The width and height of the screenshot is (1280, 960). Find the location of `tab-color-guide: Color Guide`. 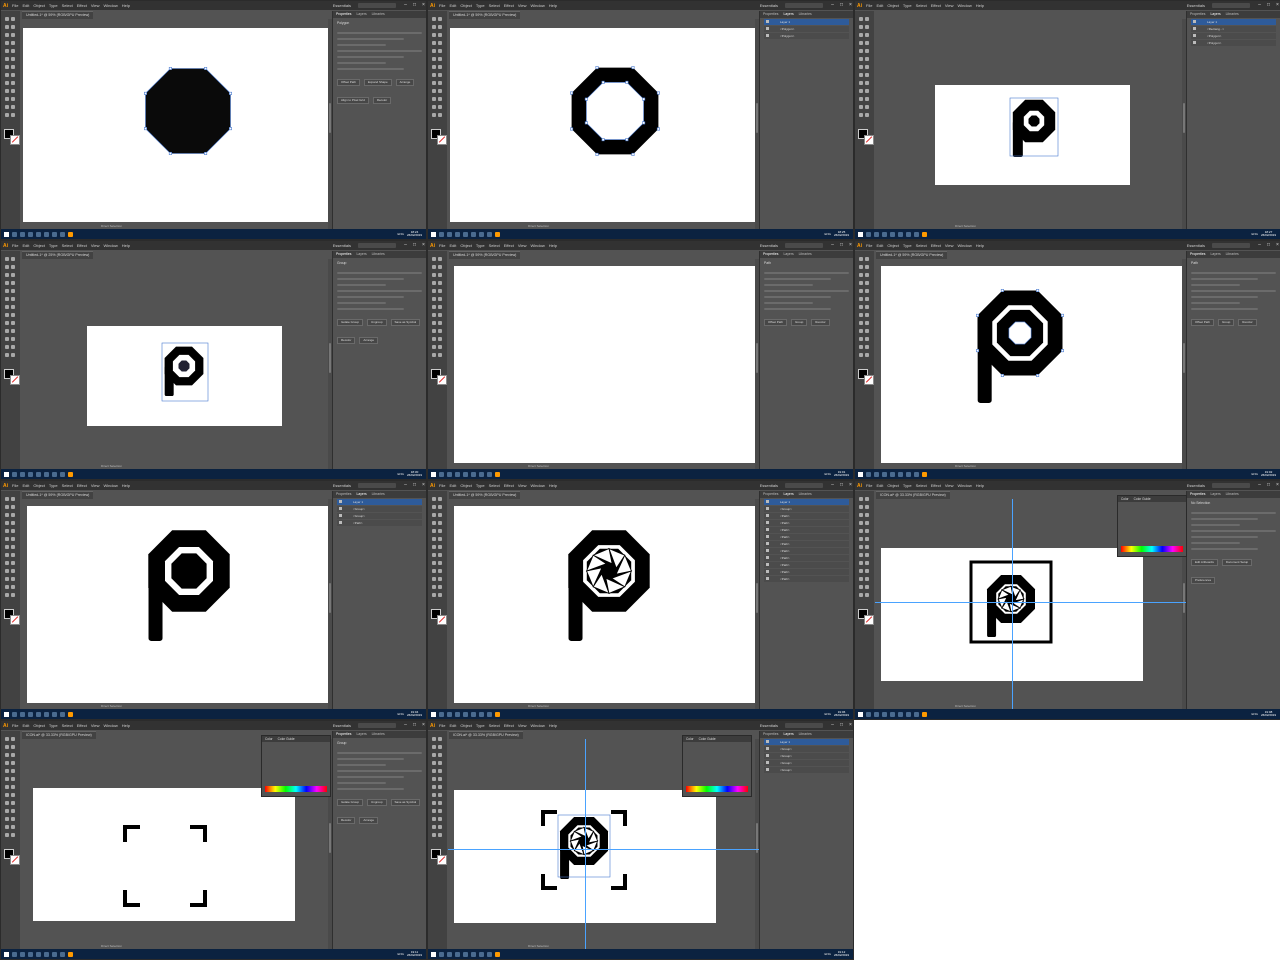

tab-color-guide: Color Guide is located at coordinates (286, 739).